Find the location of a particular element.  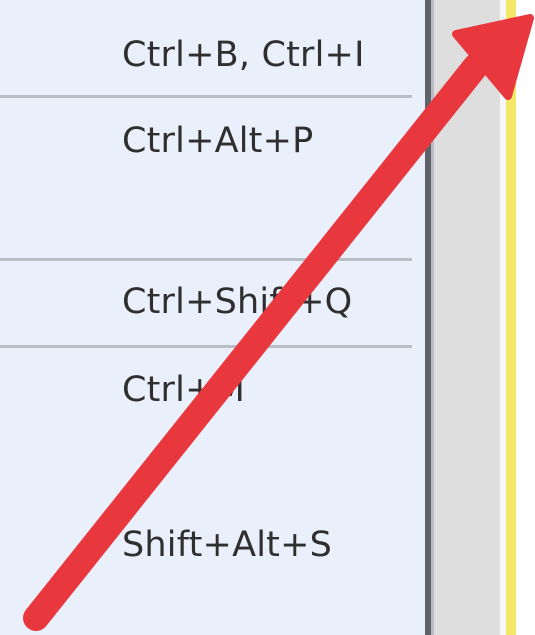

shortcut-text: Ctrl+Alt+P is located at coordinates (218, 141).